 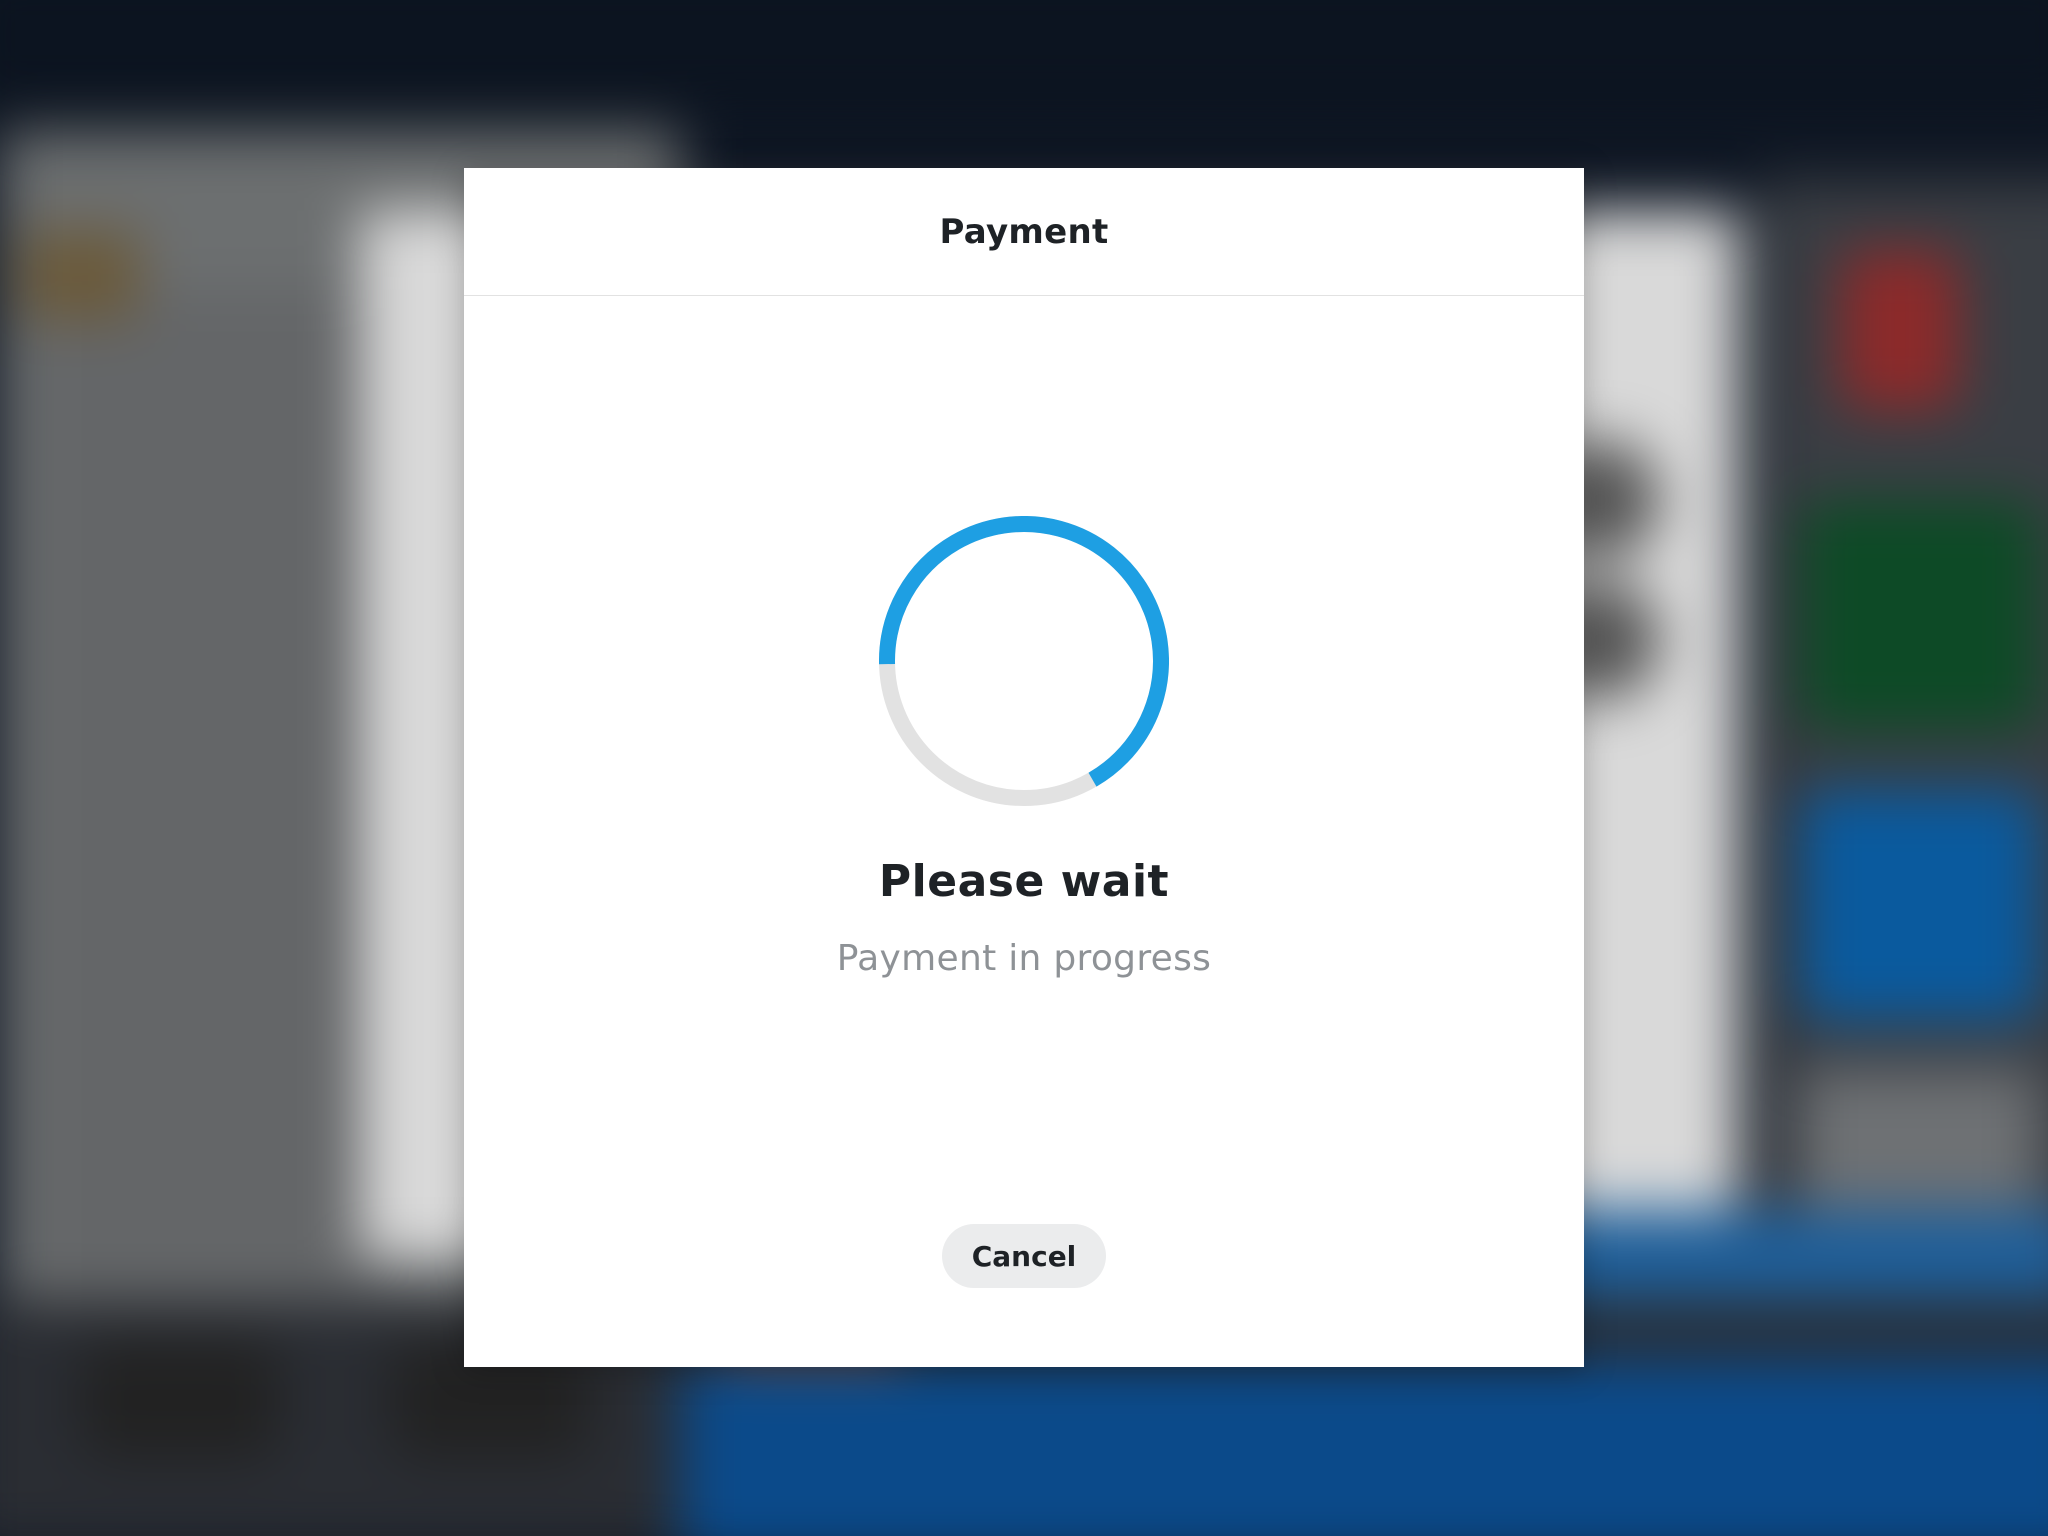 I want to click on background-red-tile, so click(x=1900, y=330).